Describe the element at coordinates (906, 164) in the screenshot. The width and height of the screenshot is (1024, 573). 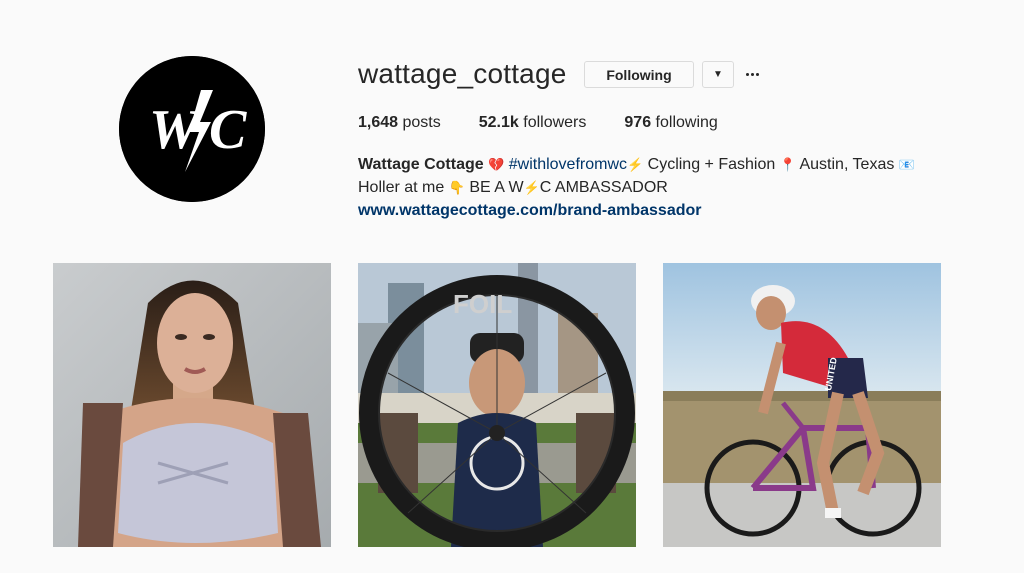
I see `email-icon: 📧` at that location.